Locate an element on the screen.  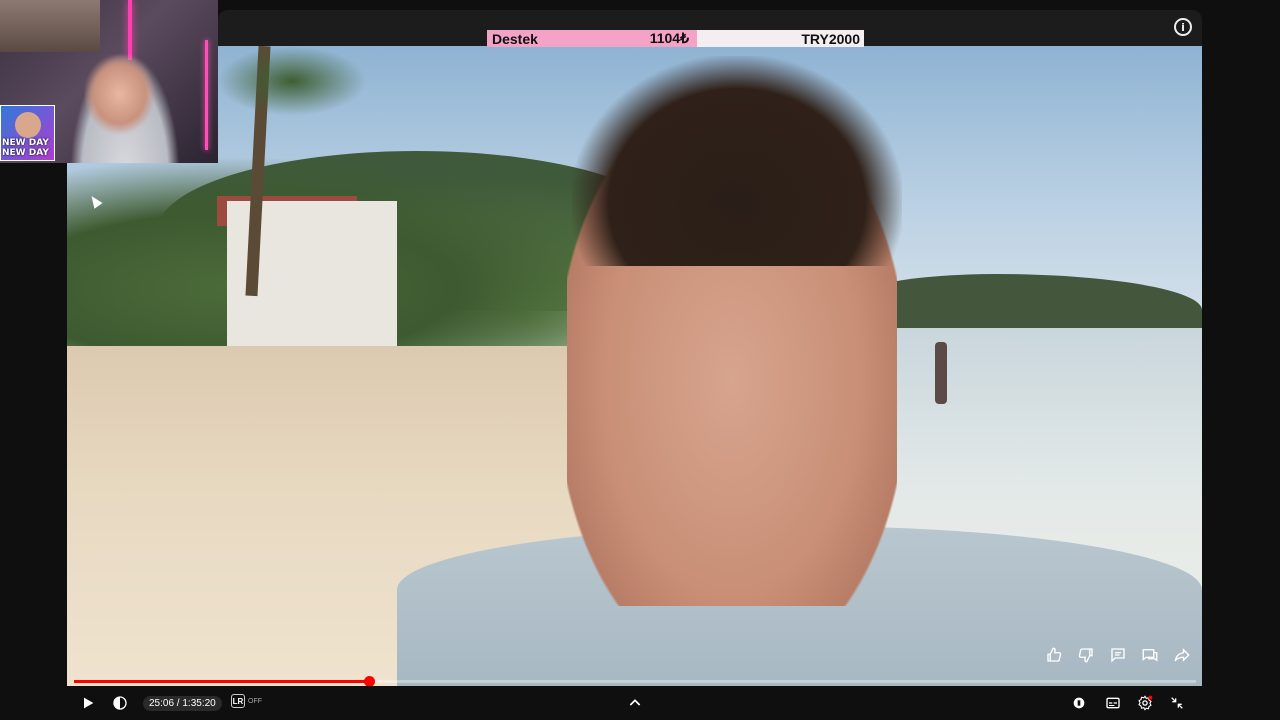
share-icon is located at coordinates (1182, 655).